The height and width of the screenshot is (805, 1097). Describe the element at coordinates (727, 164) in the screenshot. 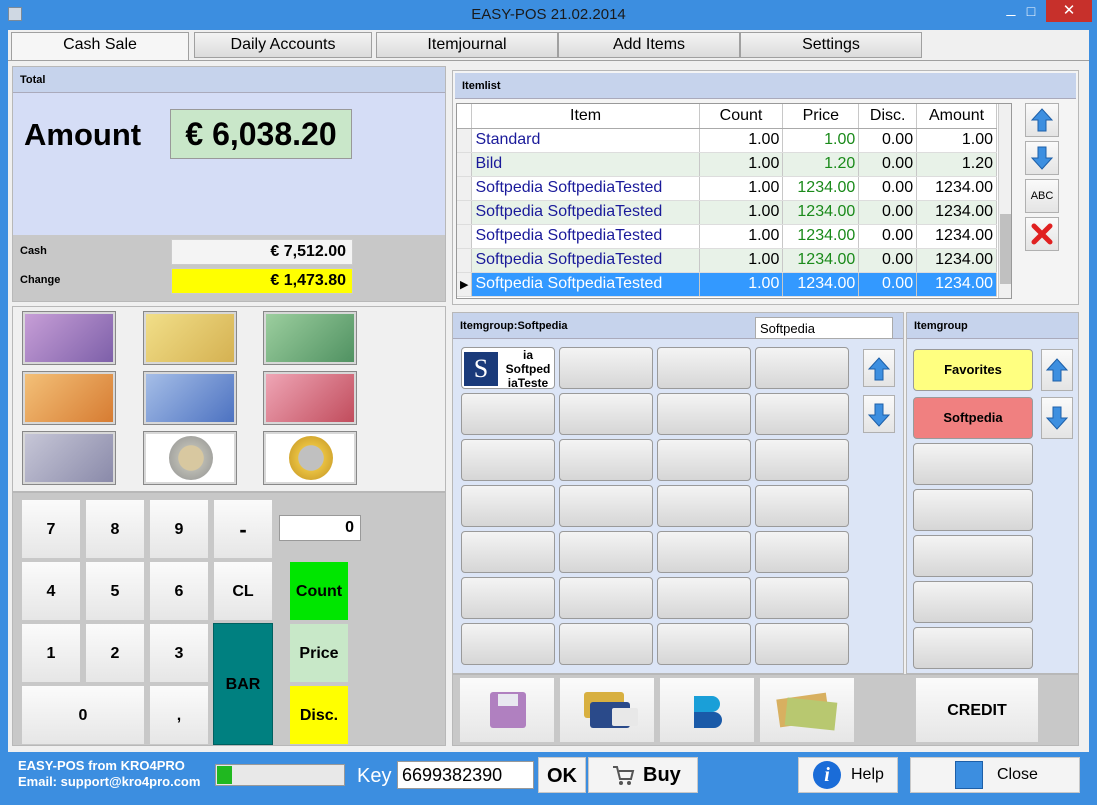

I see `table-row: Bild 1.00 1.20 0.00 1.20` at that location.